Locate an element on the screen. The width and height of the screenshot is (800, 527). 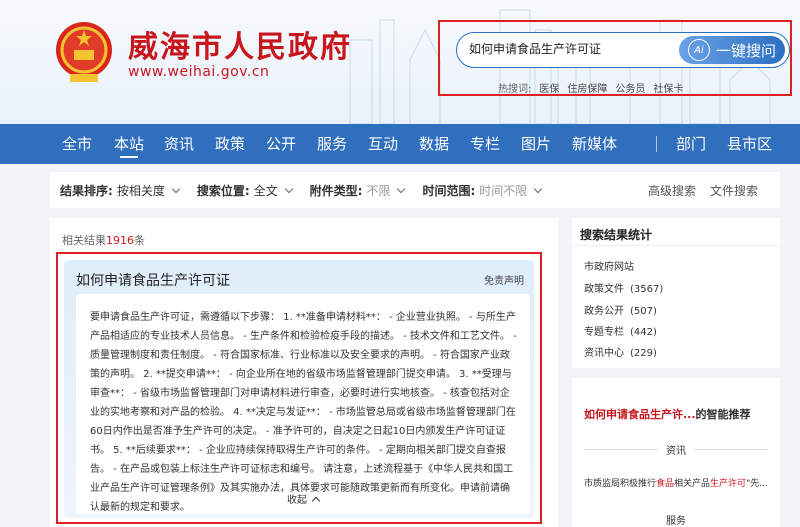
result-count-number: 1916 is located at coordinates (120, 240).